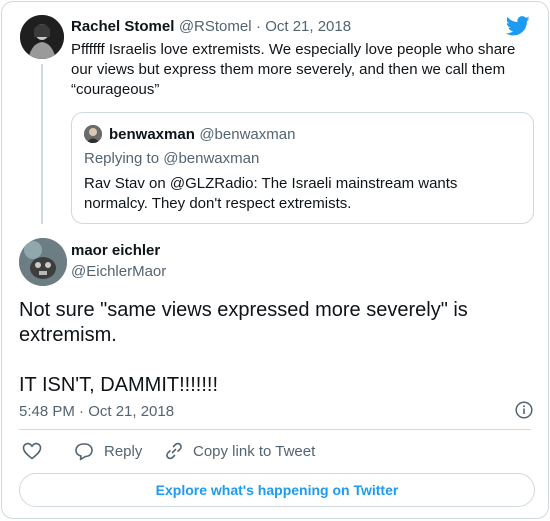 The image size is (550, 521). I want to click on main-author-name: maor eichler, so click(115, 250).